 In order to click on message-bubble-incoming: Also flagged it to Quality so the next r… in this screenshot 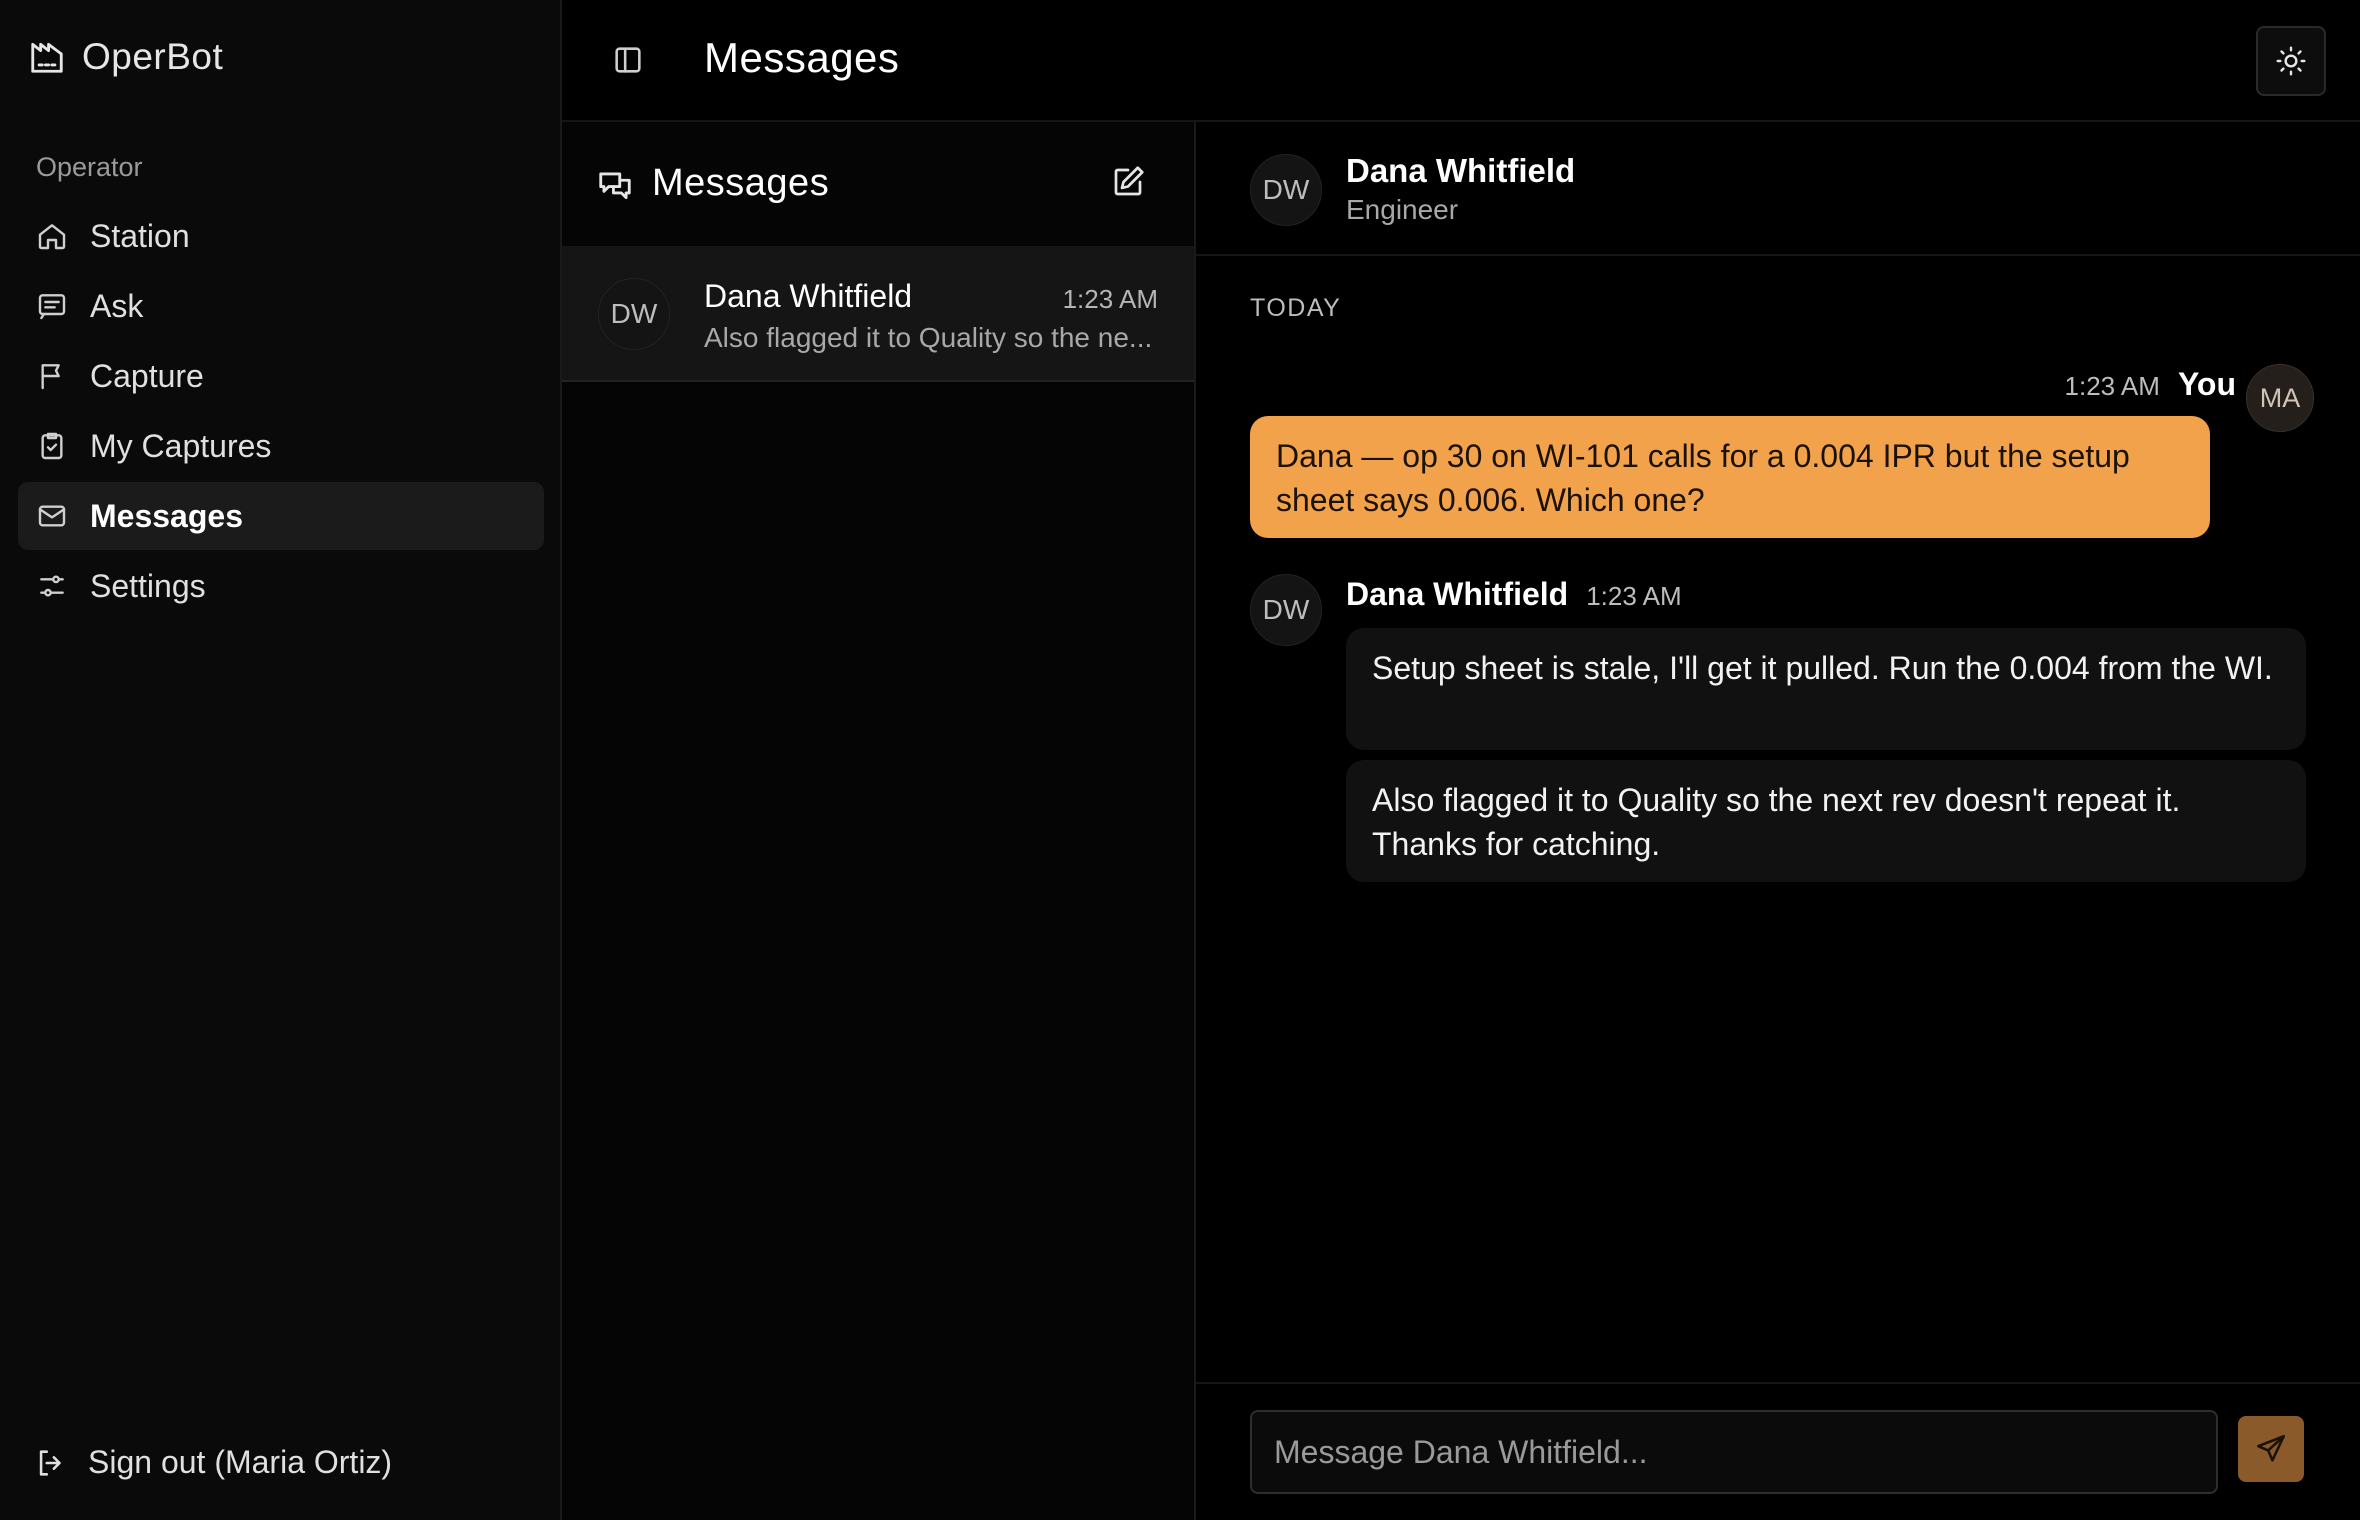, I will do `click(1826, 821)`.